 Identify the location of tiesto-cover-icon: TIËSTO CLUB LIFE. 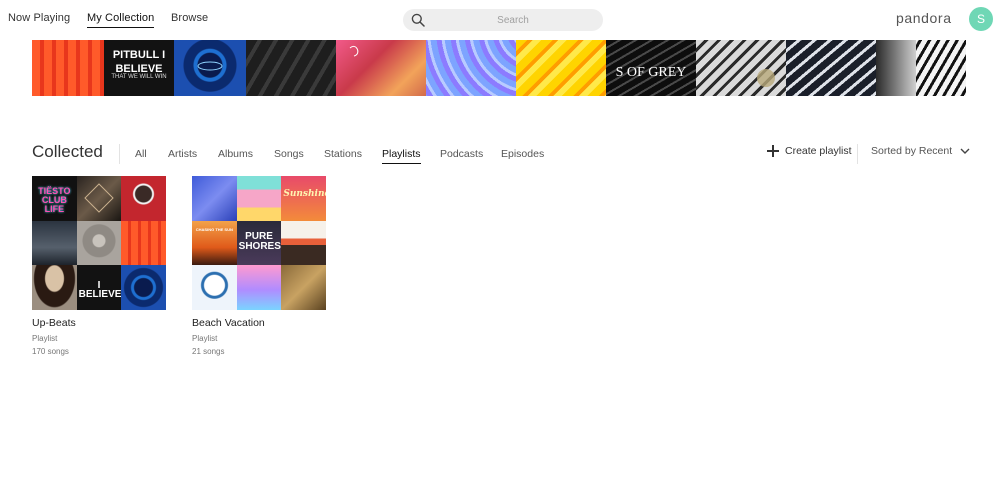
(54, 198).